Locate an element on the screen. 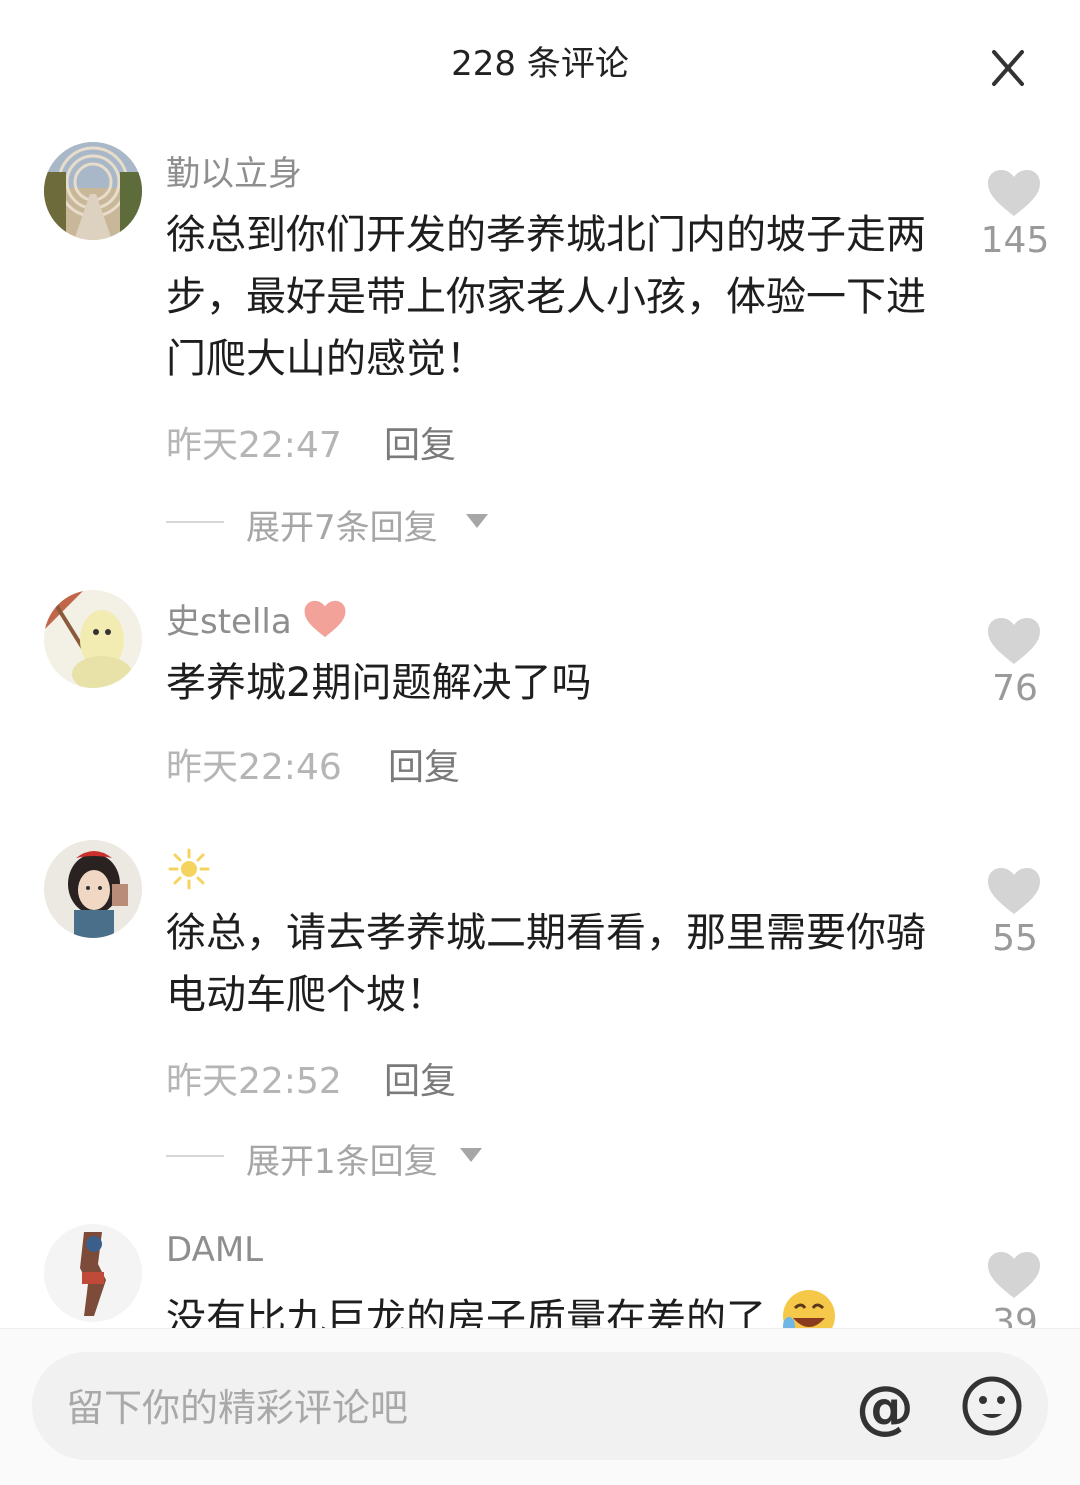 This screenshot has height=1485, width=1080. emoji-button is located at coordinates (992, 1406).